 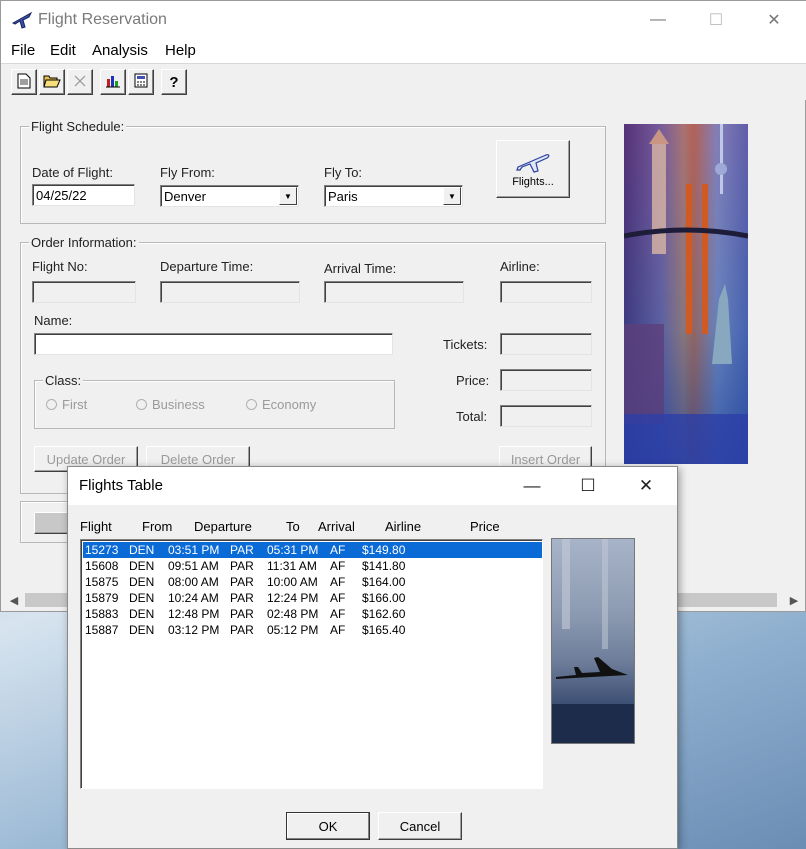 I want to click on calculator-icon, so click(x=141, y=82).